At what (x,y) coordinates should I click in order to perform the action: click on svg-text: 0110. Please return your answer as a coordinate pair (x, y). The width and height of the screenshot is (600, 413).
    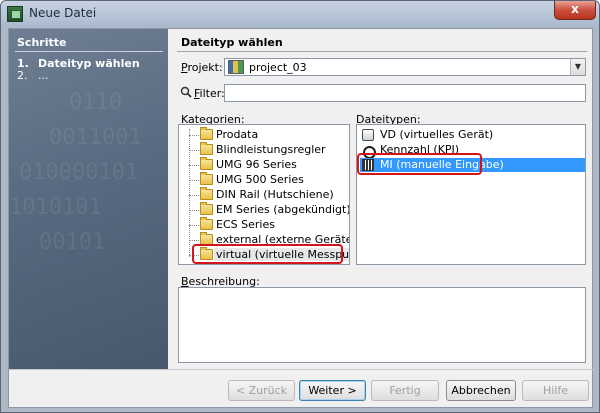
    Looking at the image, I should click on (95, 102).